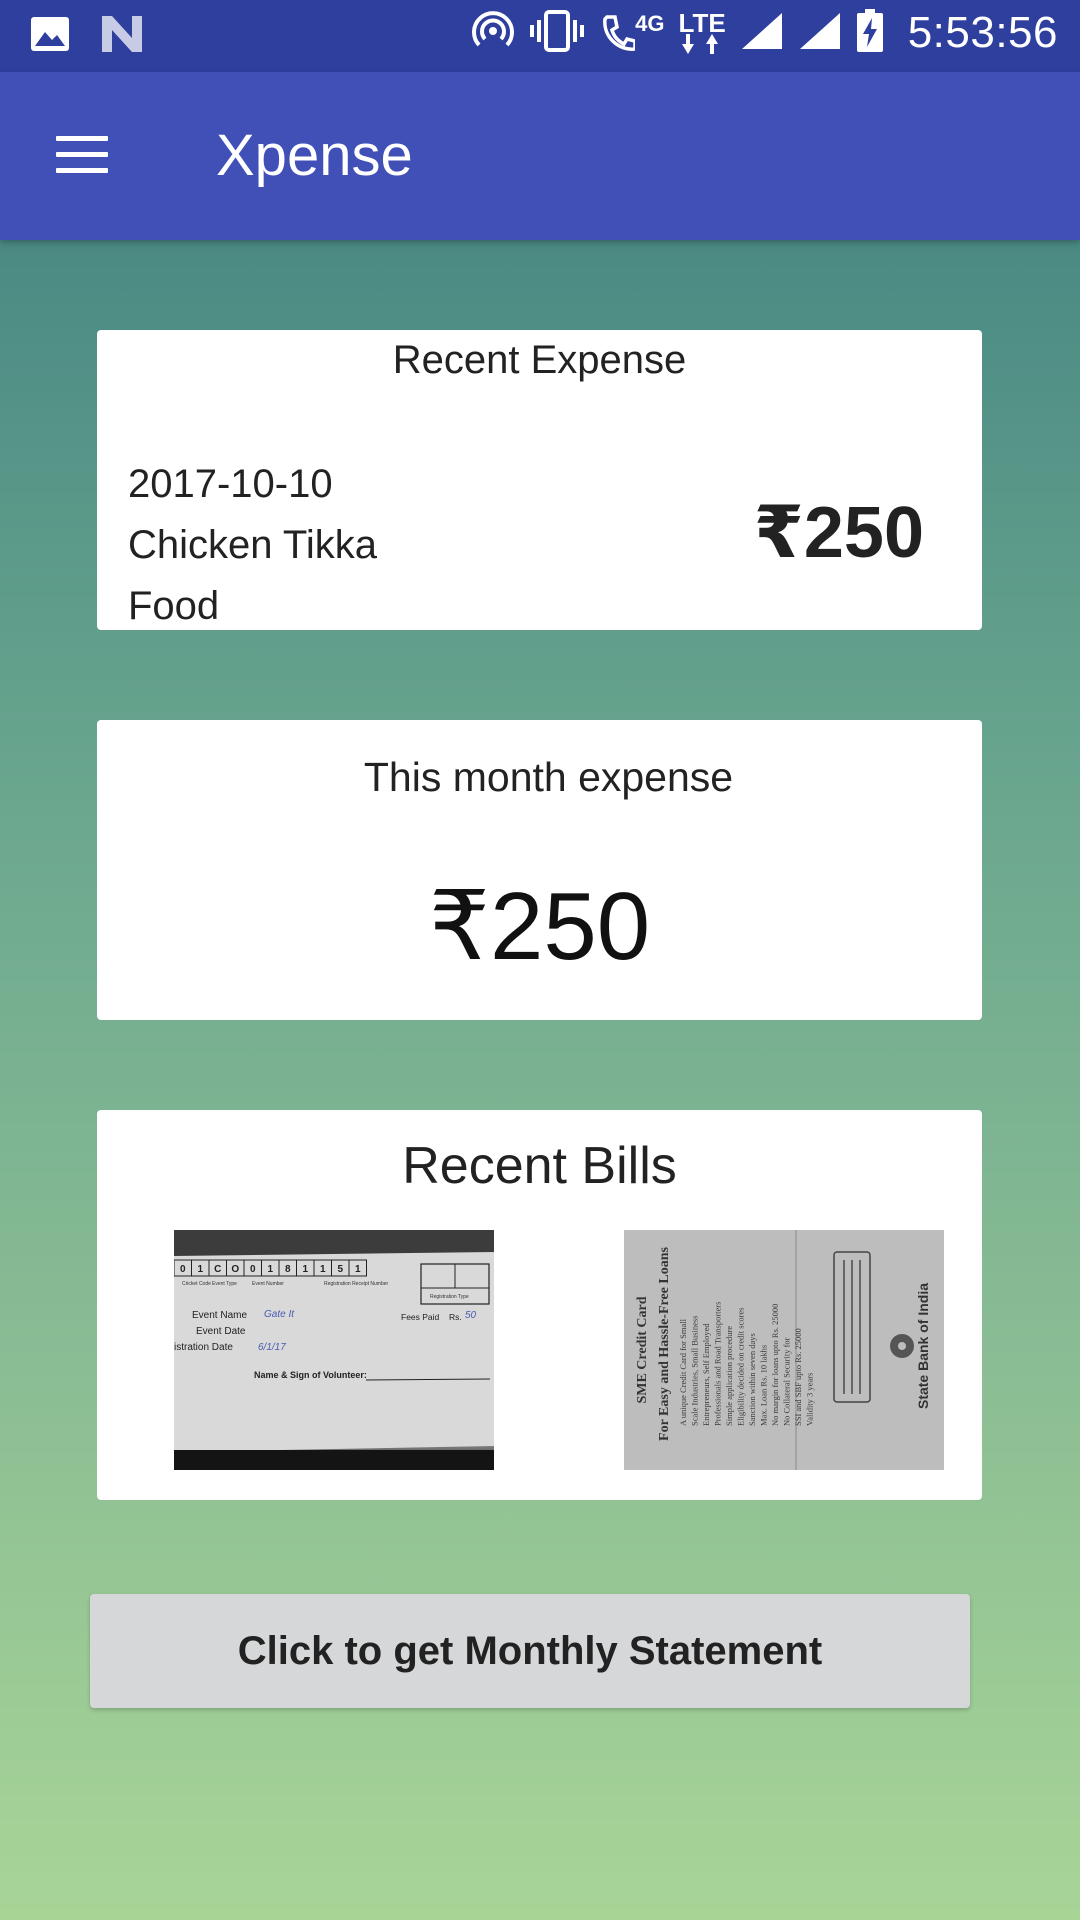 This screenshot has height=1920, width=1080. I want to click on expense-category: Food, so click(174, 606).